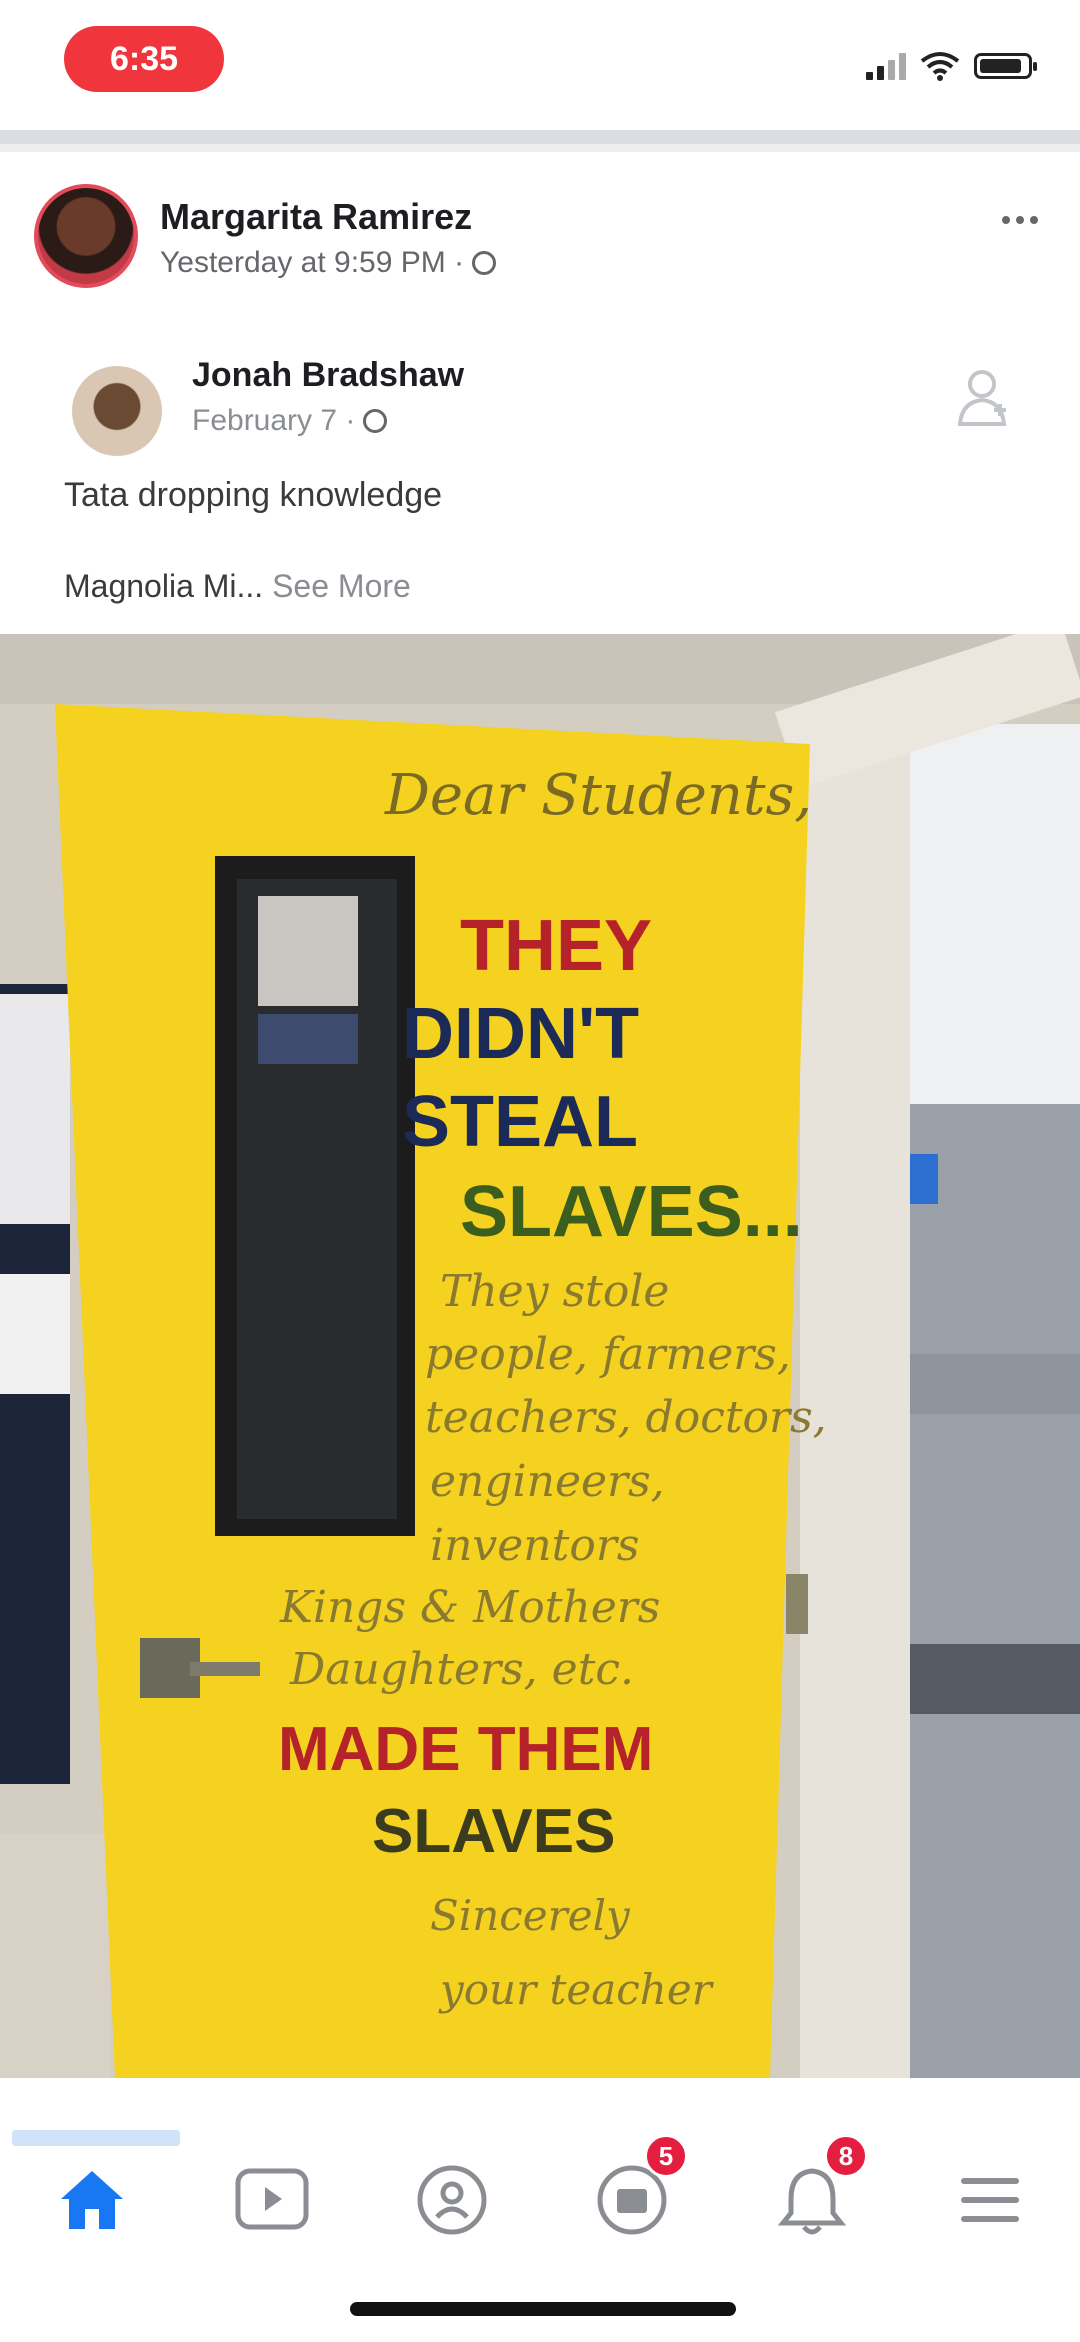  What do you see at coordinates (461, 1669) in the screenshot?
I see `sign-small-7: Daughters, etc.` at bounding box center [461, 1669].